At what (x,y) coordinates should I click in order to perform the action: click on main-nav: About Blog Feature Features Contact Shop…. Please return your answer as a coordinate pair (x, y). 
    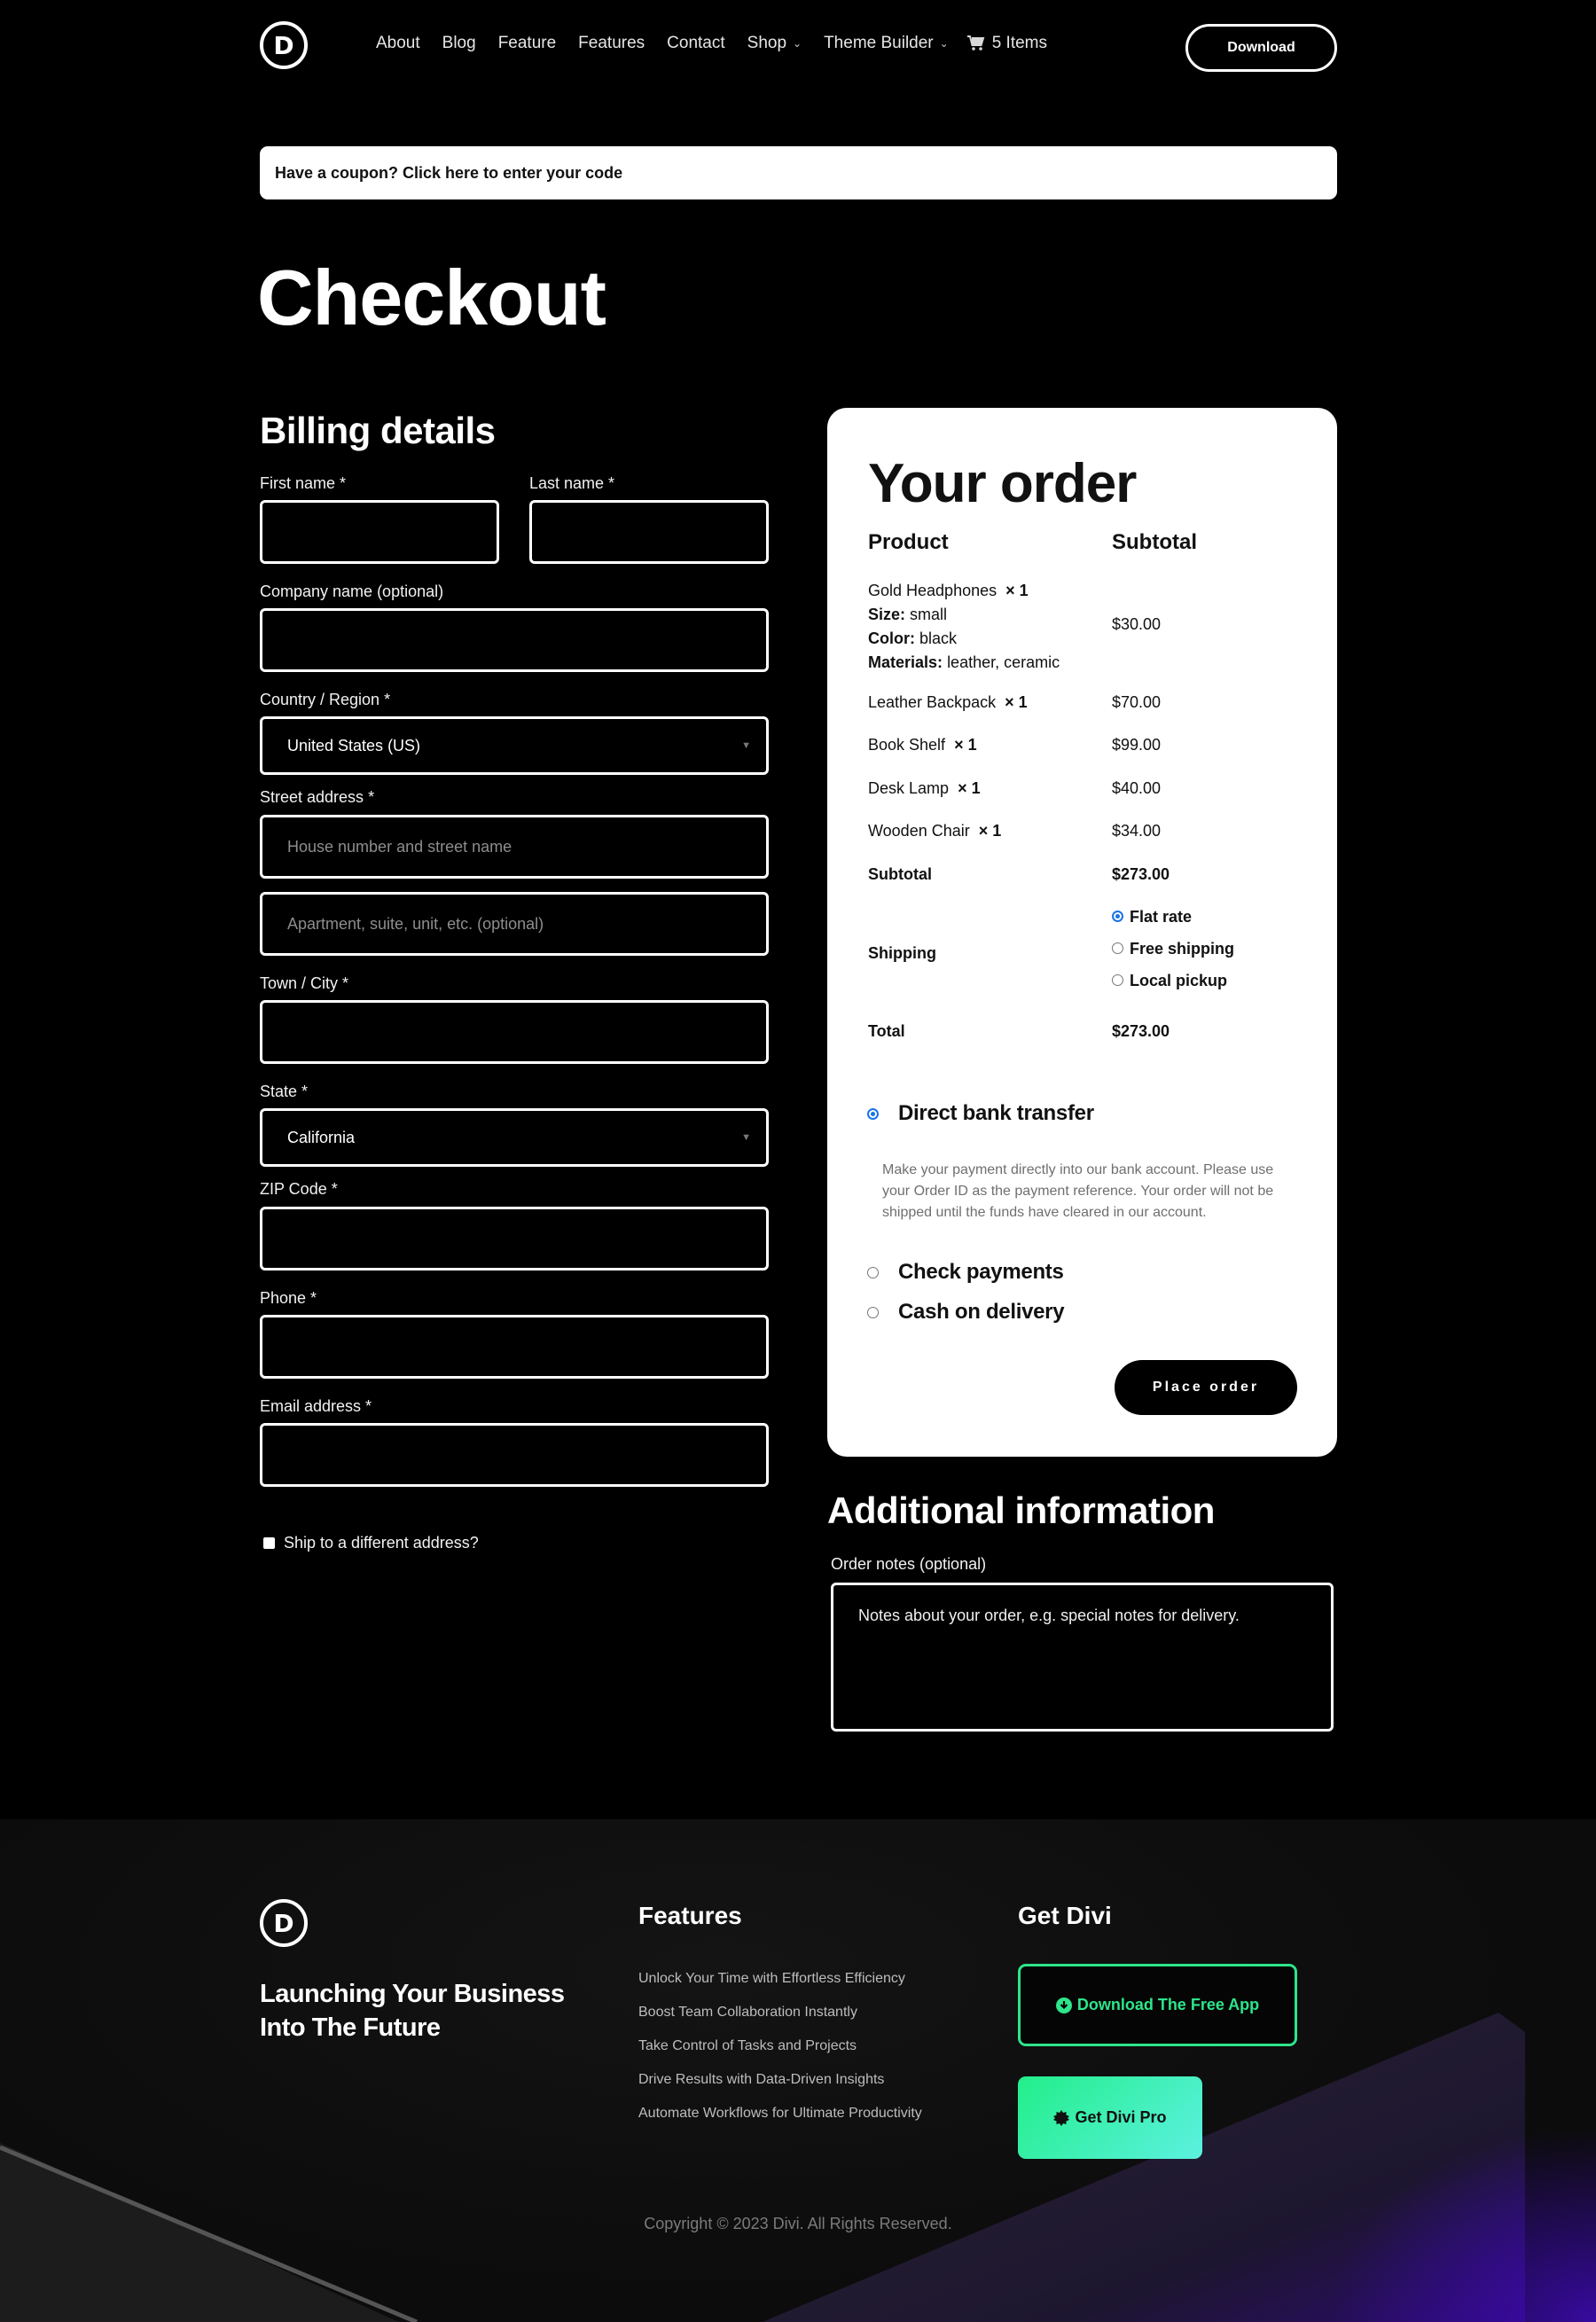
    Looking at the image, I should click on (712, 43).